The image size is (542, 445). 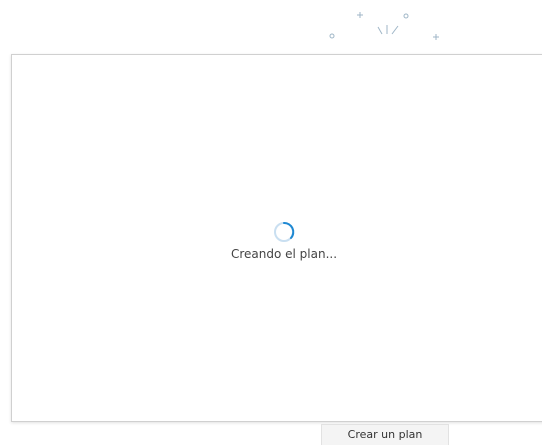 I want to click on celebration-sparkle-icon, so click(x=384, y=26).